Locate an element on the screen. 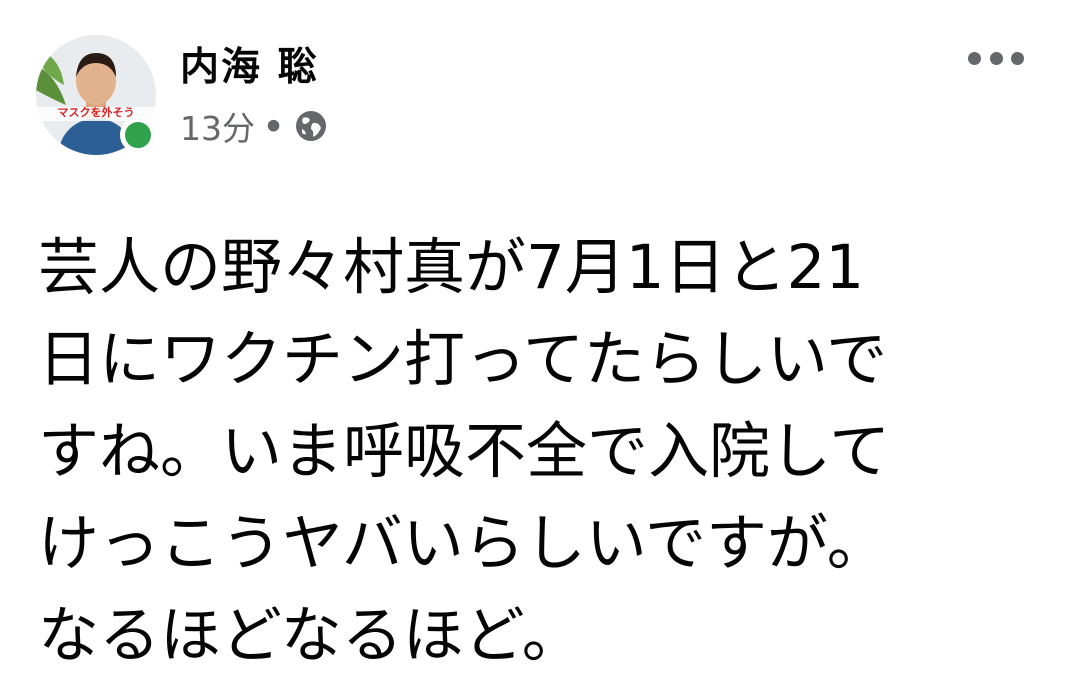  post-meta: 13分 • is located at coordinates (254, 126).